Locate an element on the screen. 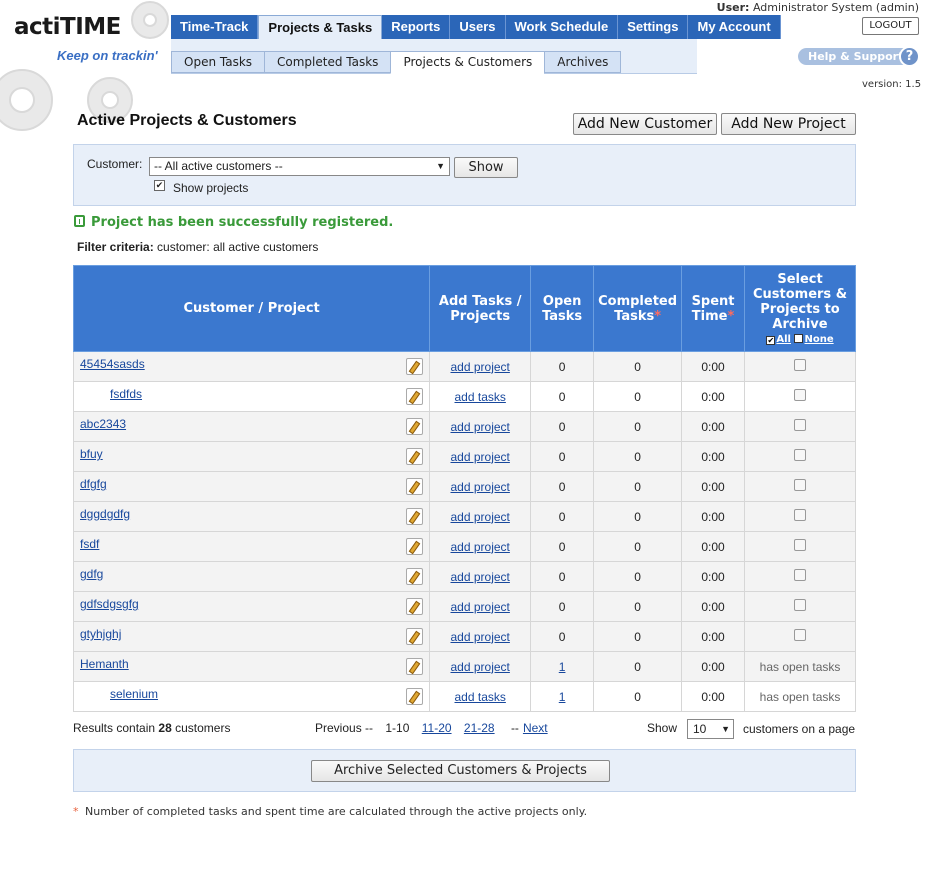 This screenshot has width=929, height=888. per-page-value: 10 is located at coordinates (700, 729).